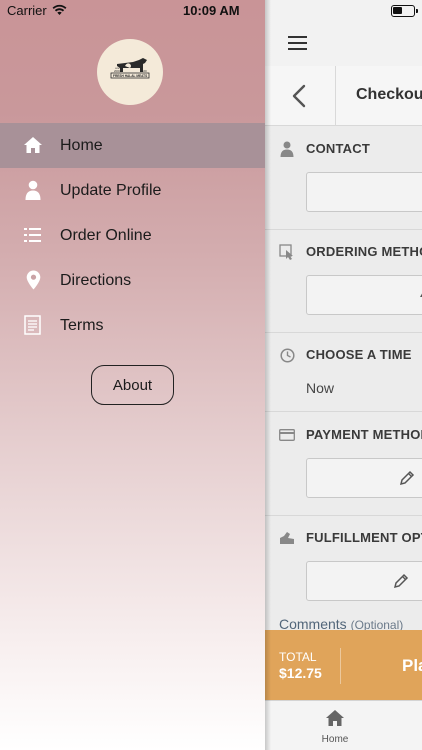  I want to click on fulfillment-field, so click(364, 581).